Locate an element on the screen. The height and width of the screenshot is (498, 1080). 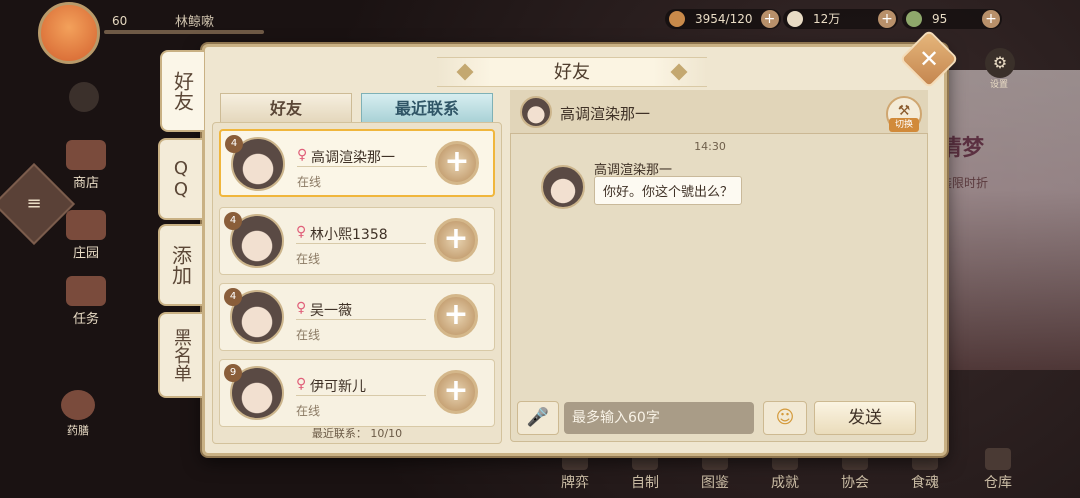
friend-name: 吴一薇 is located at coordinates (331, 311).